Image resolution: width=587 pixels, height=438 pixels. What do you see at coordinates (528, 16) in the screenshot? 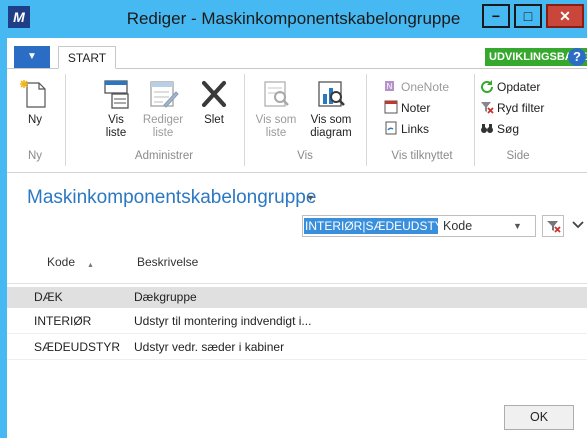
I see `maximize-button: □` at bounding box center [528, 16].